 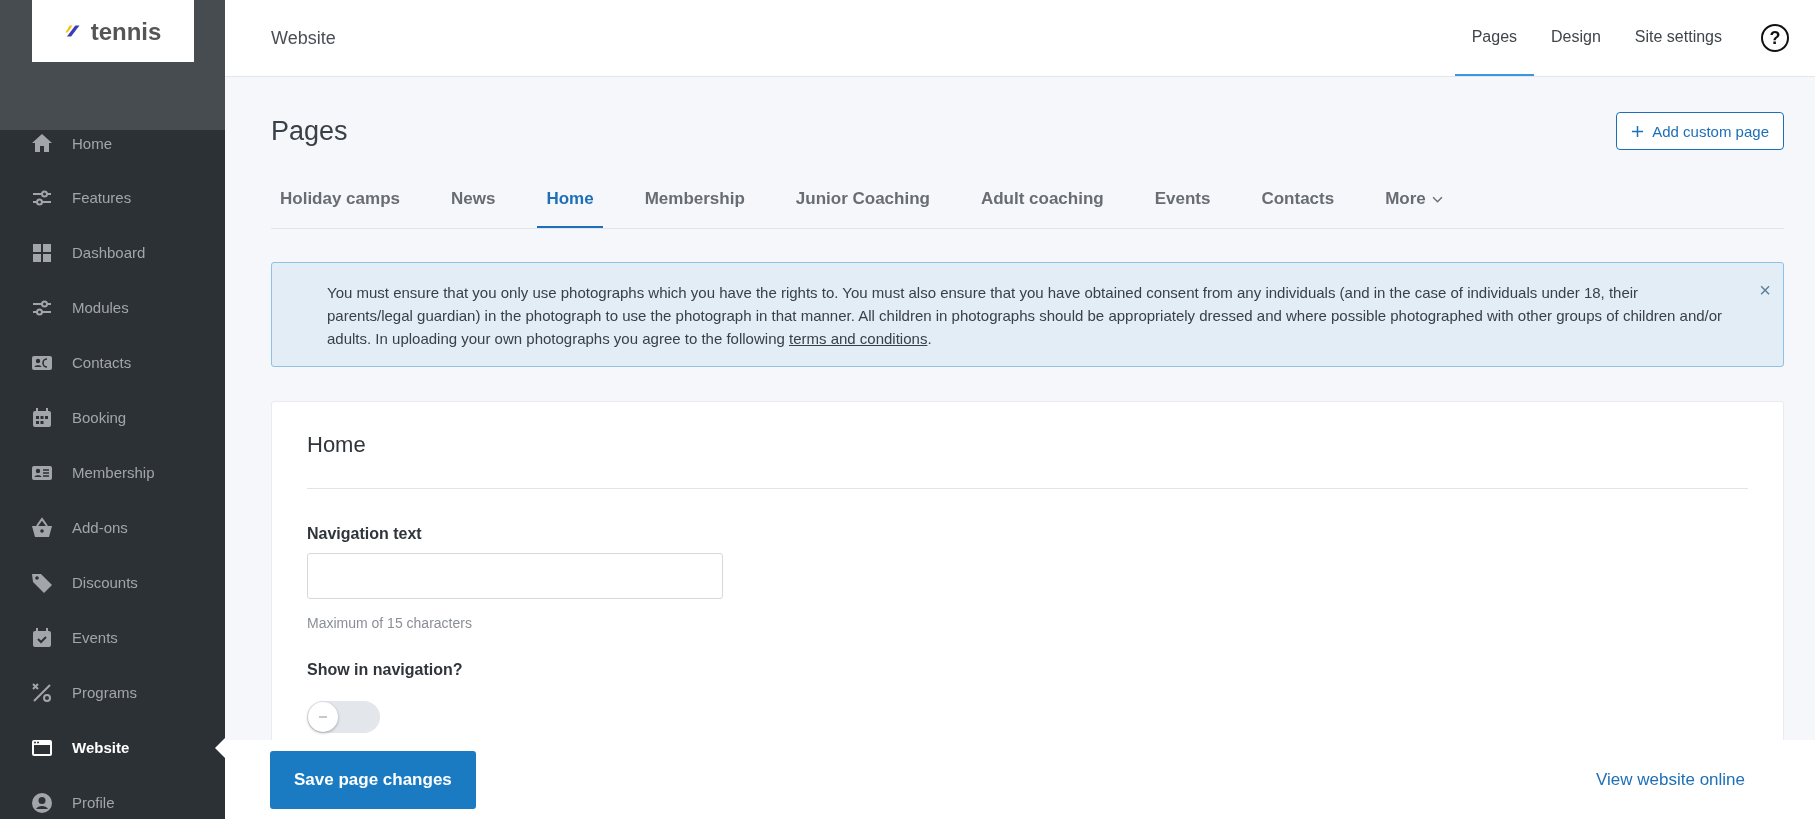 I want to click on terms-link: terms and conditions, so click(x=858, y=338).